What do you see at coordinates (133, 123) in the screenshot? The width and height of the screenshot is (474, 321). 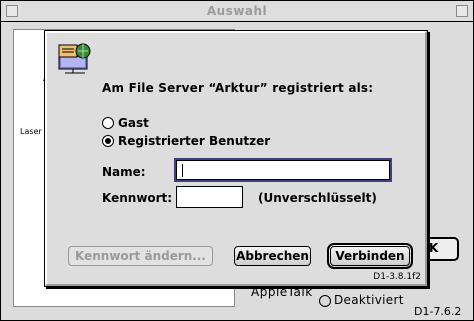 I see `guest-label: Gast` at bounding box center [133, 123].